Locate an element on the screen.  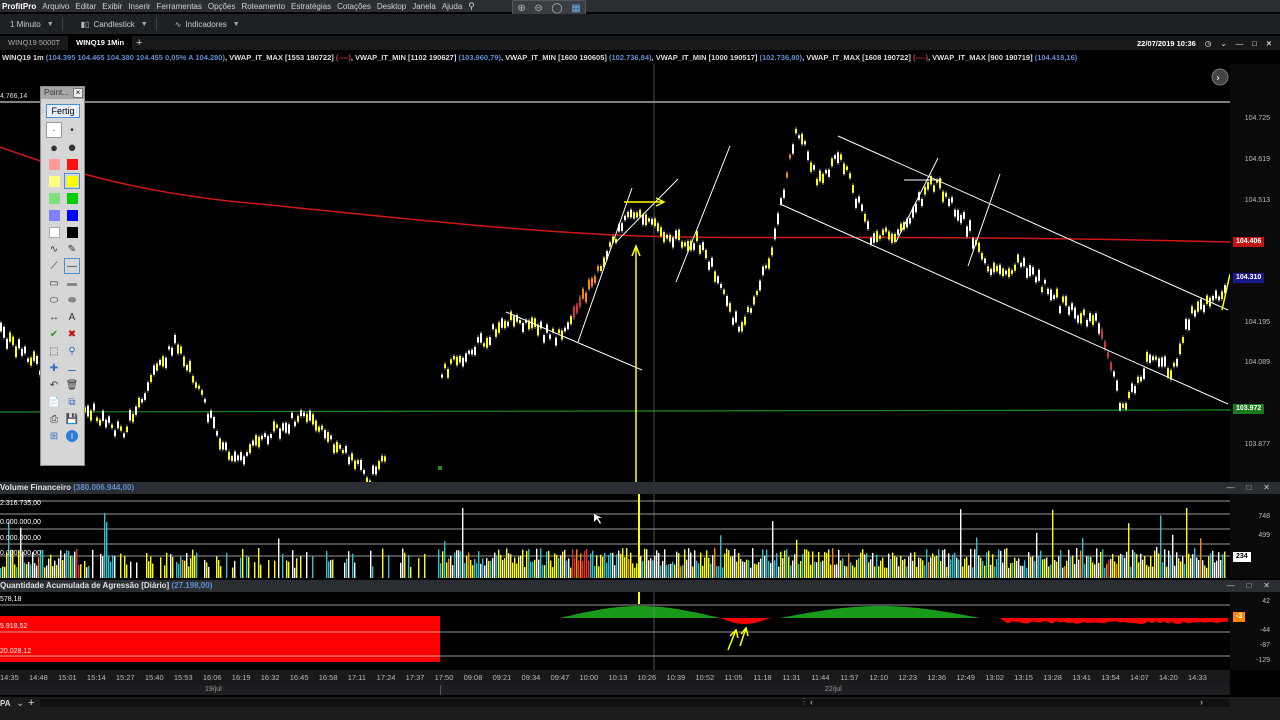
menu-ferramentas: Ferramentas is located at coordinates (179, 6).